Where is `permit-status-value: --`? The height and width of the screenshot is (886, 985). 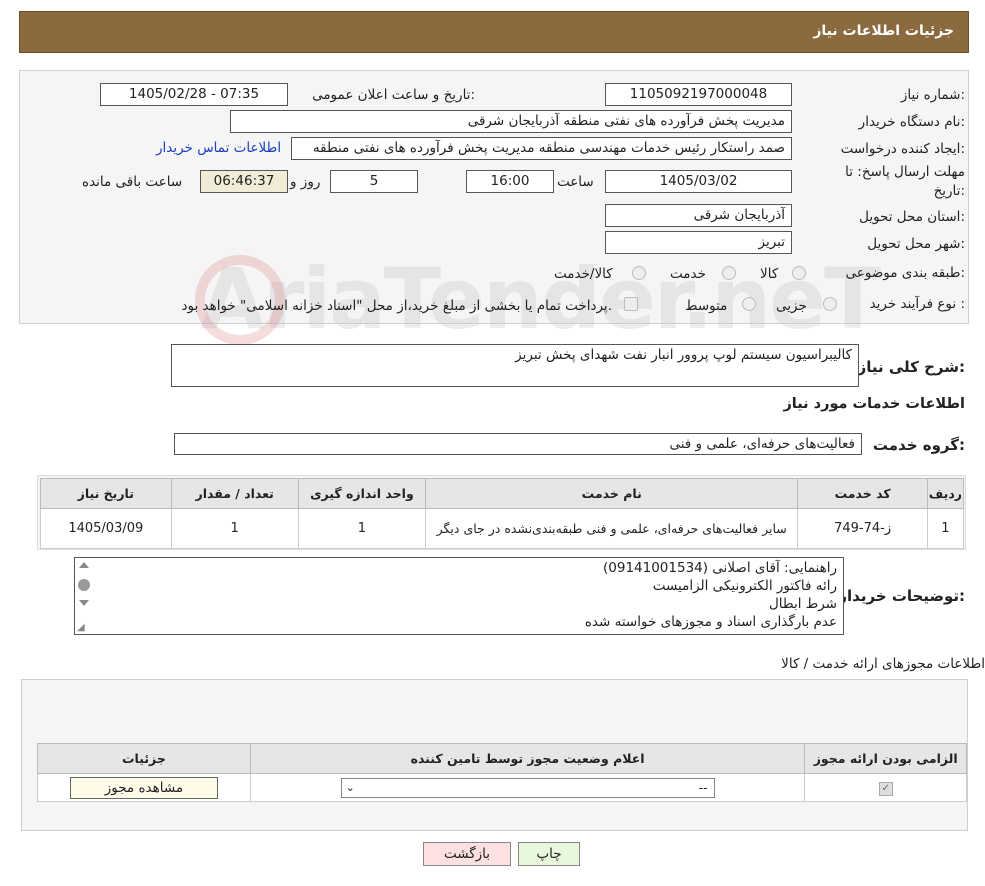 permit-status-value: -- is located at coordinates (703, 787).